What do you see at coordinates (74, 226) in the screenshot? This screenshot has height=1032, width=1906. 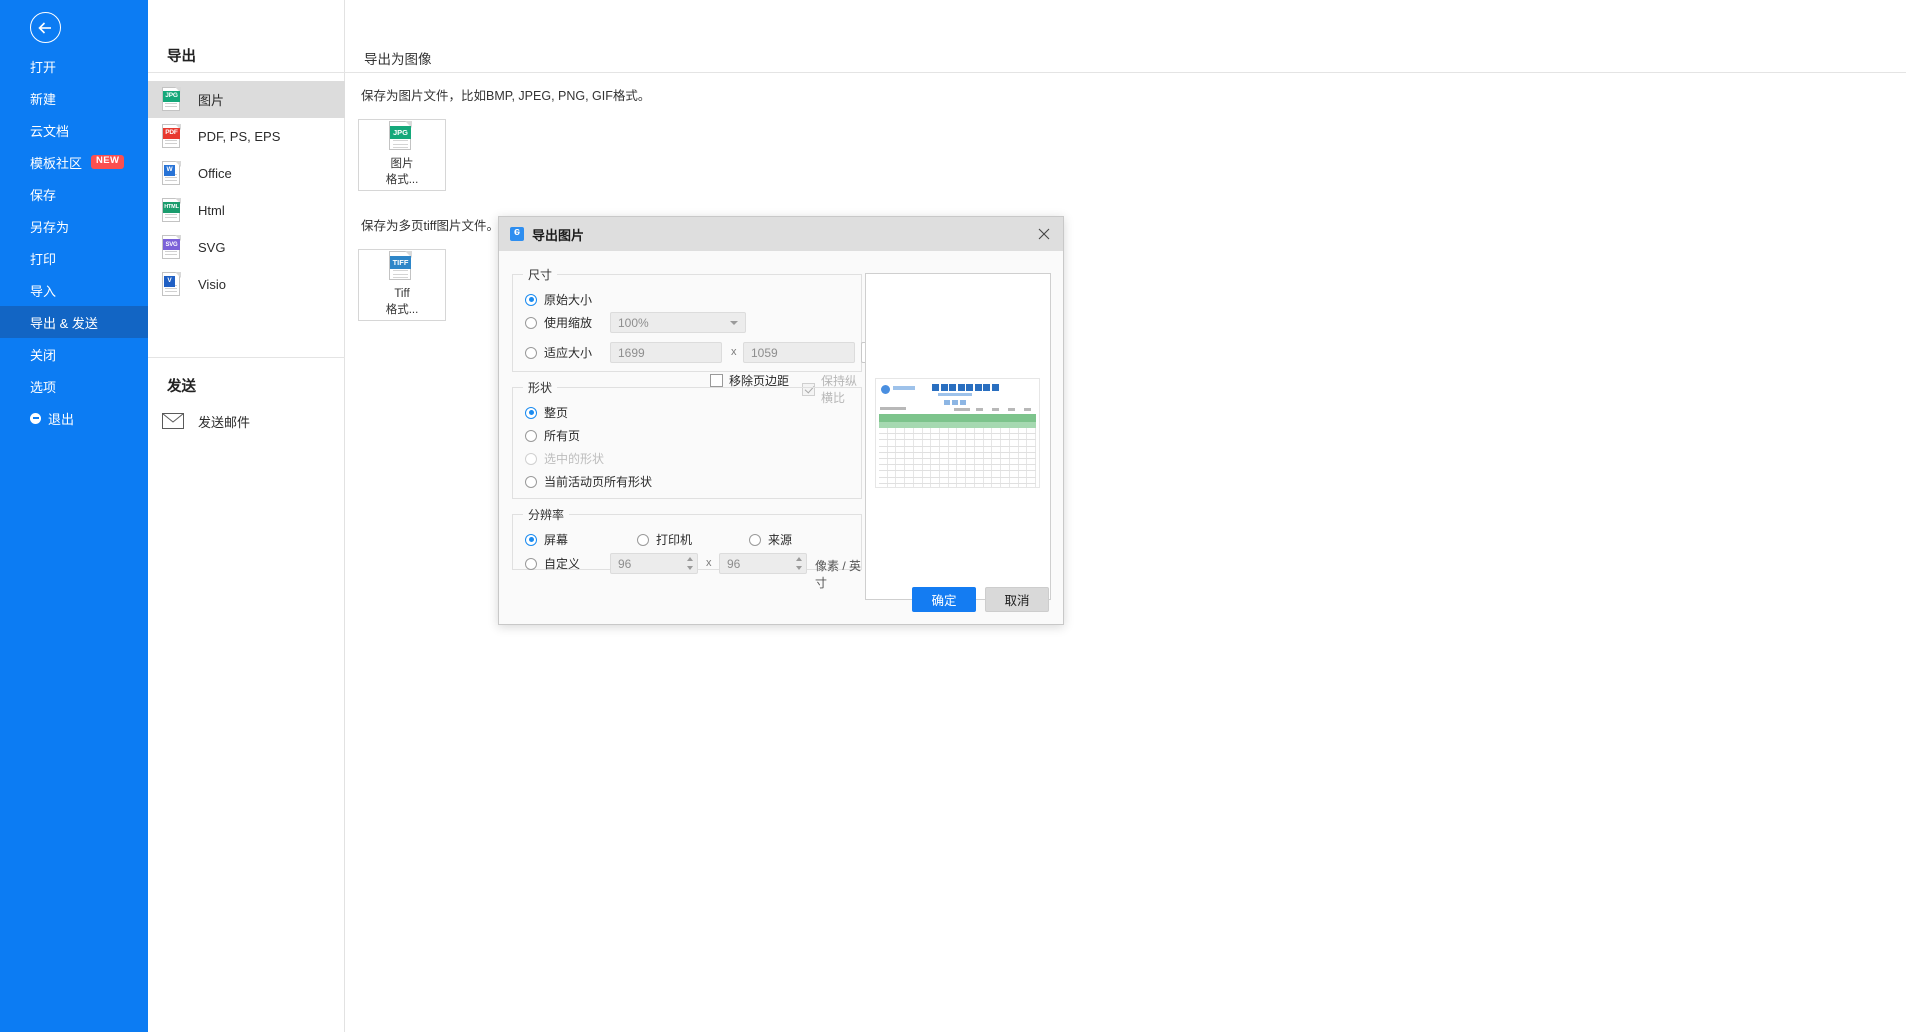 I see `sidebar-item-save-as: 另存为` at bounding box center [74, 226].